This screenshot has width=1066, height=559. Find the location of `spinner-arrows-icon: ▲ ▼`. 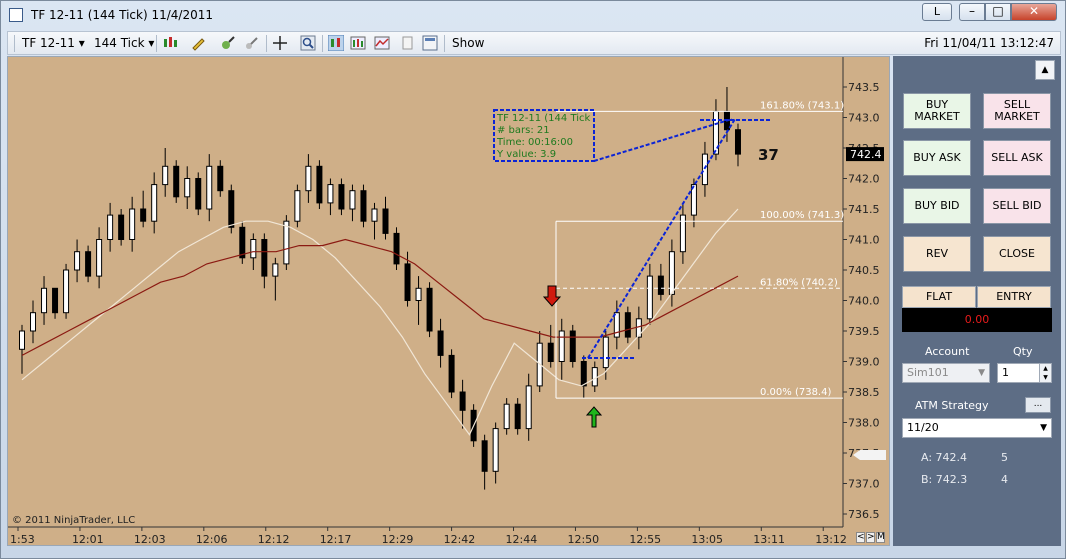

spinner-arrows-icon: ▲ ▼ is located at coordinates (1045, 373).